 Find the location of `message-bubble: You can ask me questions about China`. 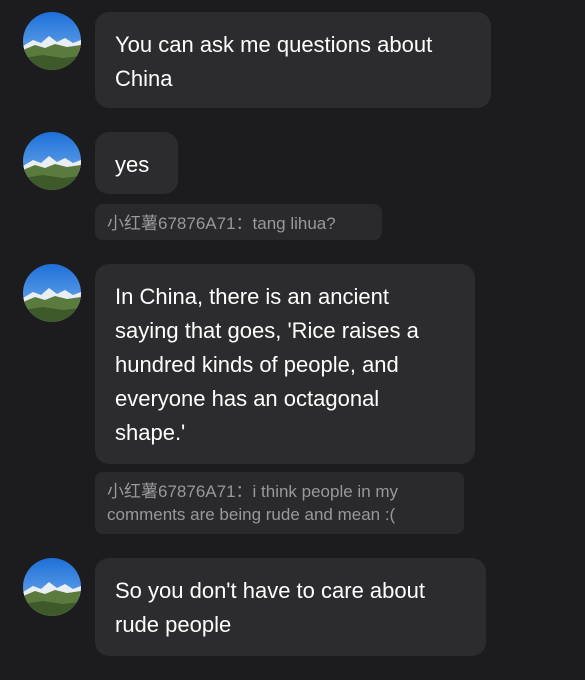

message-bubble: You can ask me questions about China is located at coordinates (293, 60).